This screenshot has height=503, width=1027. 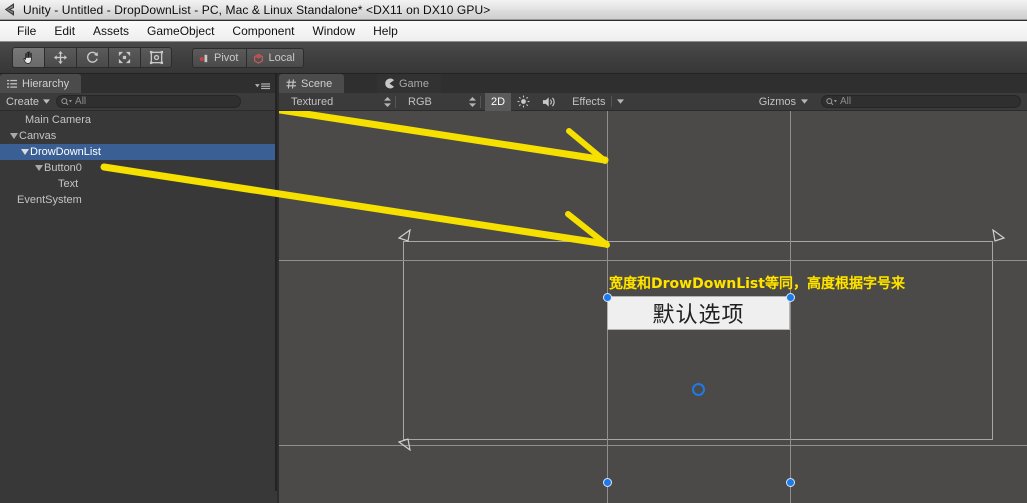 I want to click on scene-search-placeholder: All, so click(x=846, y=101).